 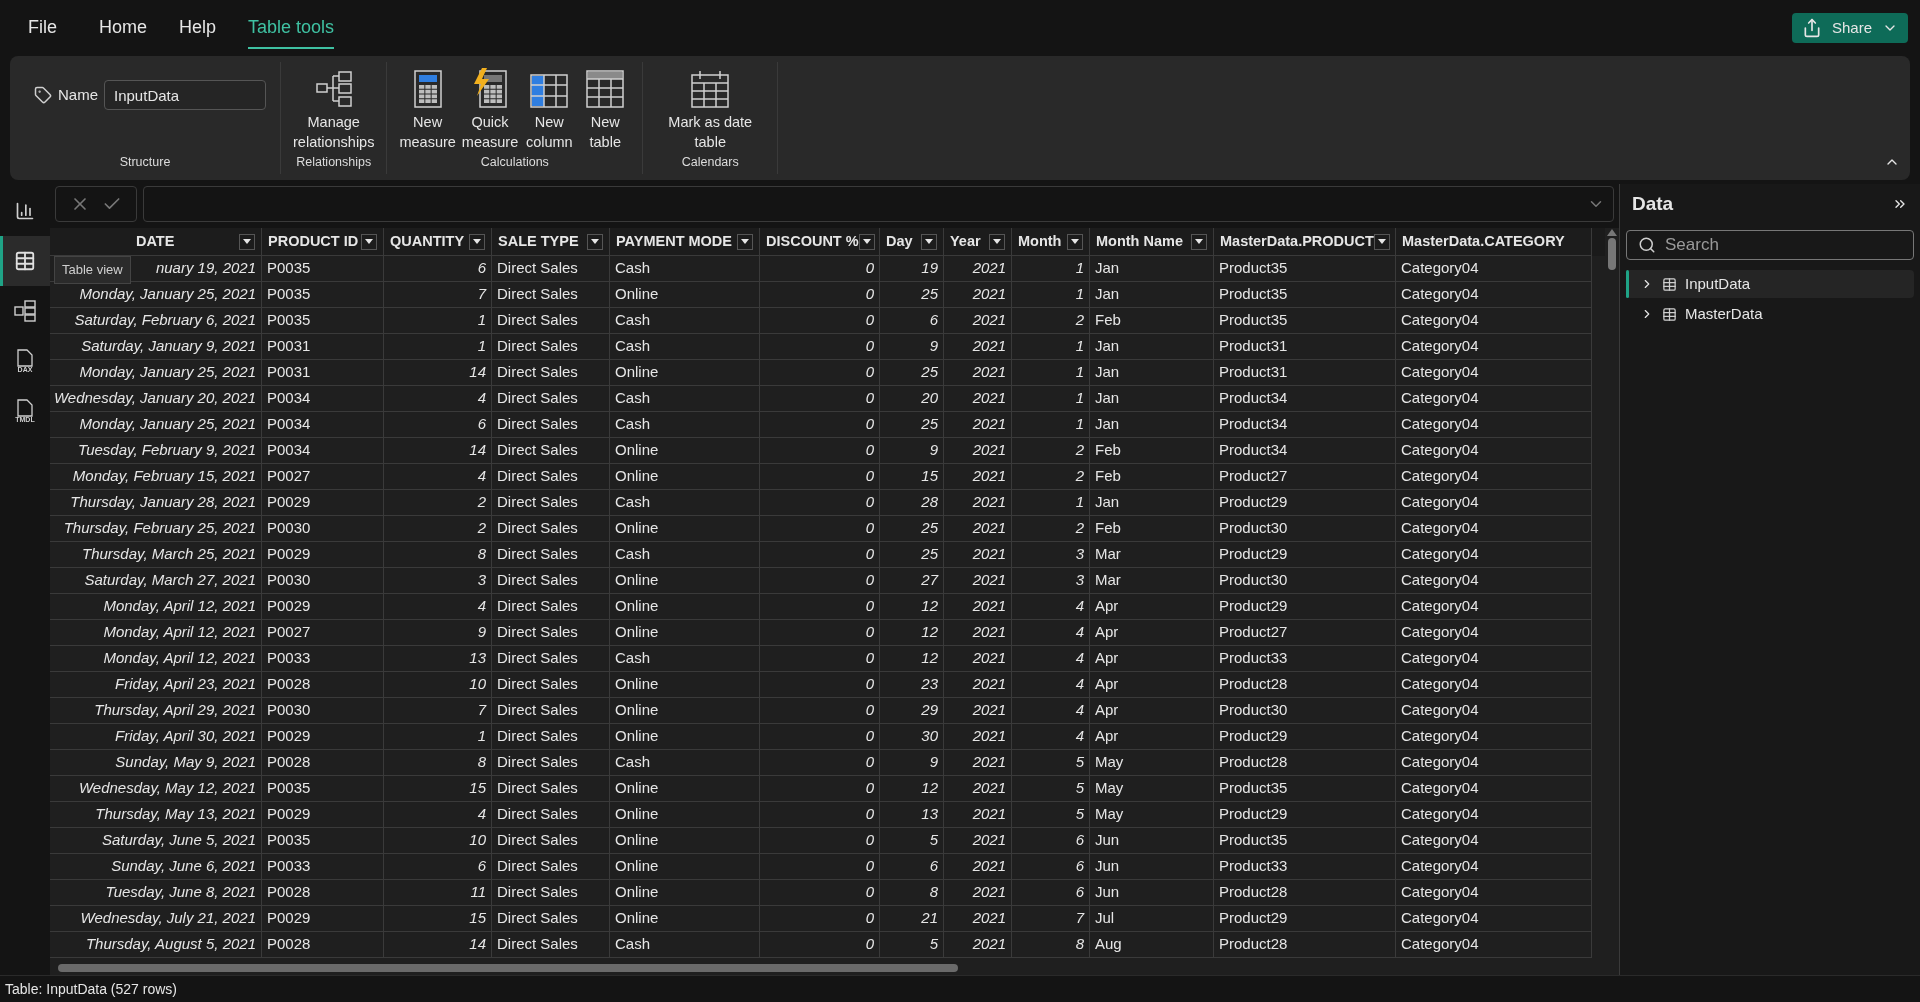 I want to click on table-cell: 10, so click(x=438, y=841).